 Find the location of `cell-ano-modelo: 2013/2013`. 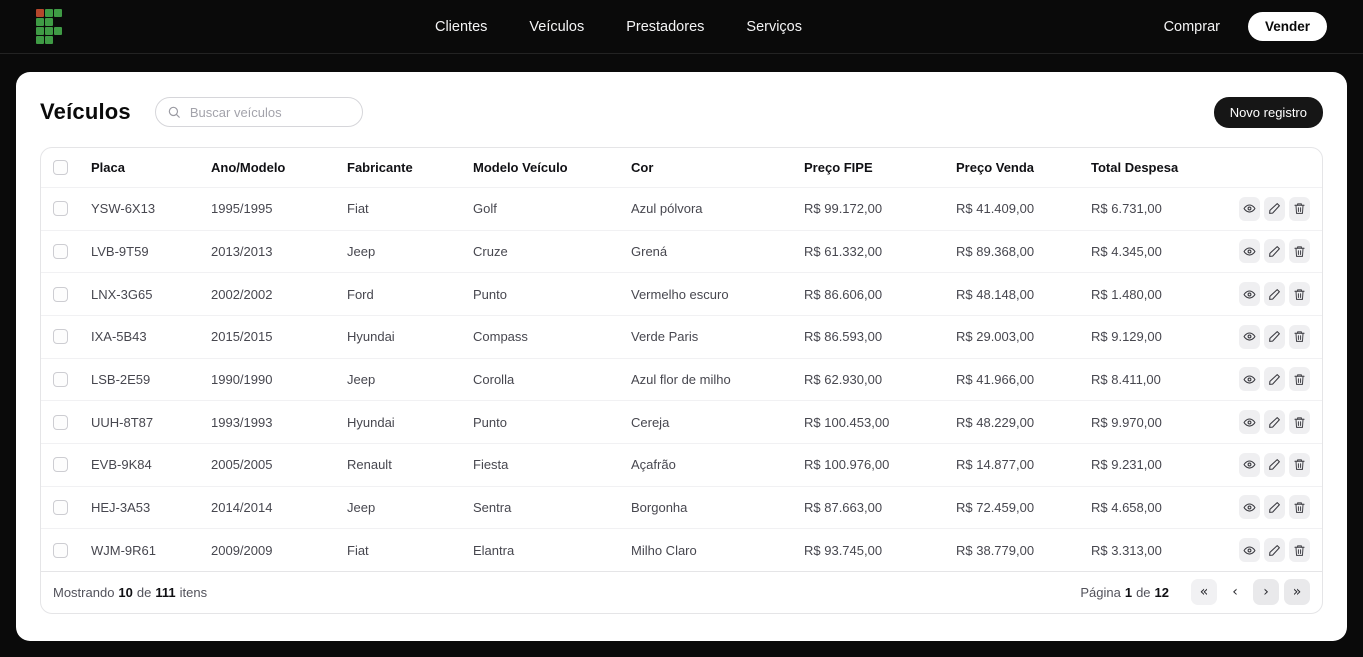

cell-ano-modelo: 2013/2013 is located at coordinates (242, 251).